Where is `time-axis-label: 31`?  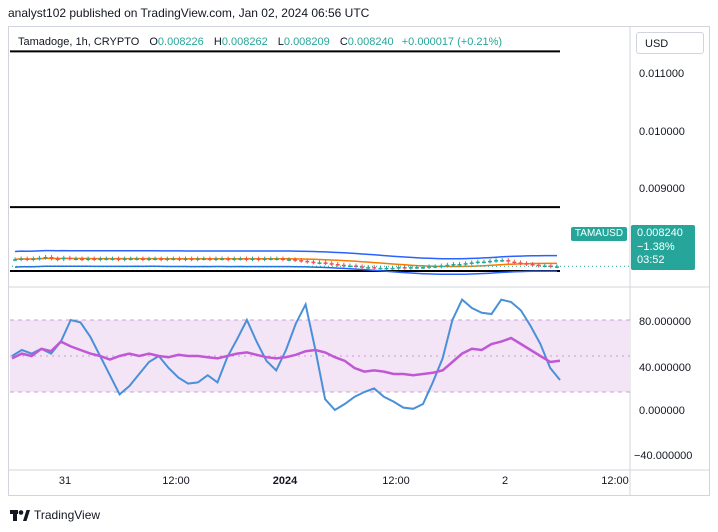
time-axis-label: 31 is located at coordinates (65, 481).